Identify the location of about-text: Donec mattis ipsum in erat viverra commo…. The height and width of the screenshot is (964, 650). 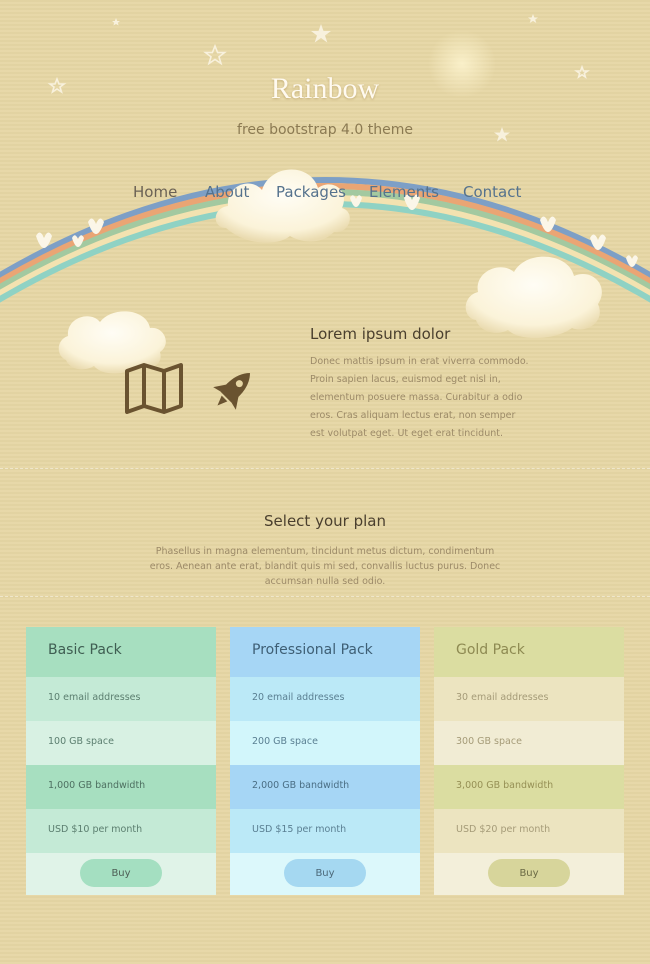
(419, 397).